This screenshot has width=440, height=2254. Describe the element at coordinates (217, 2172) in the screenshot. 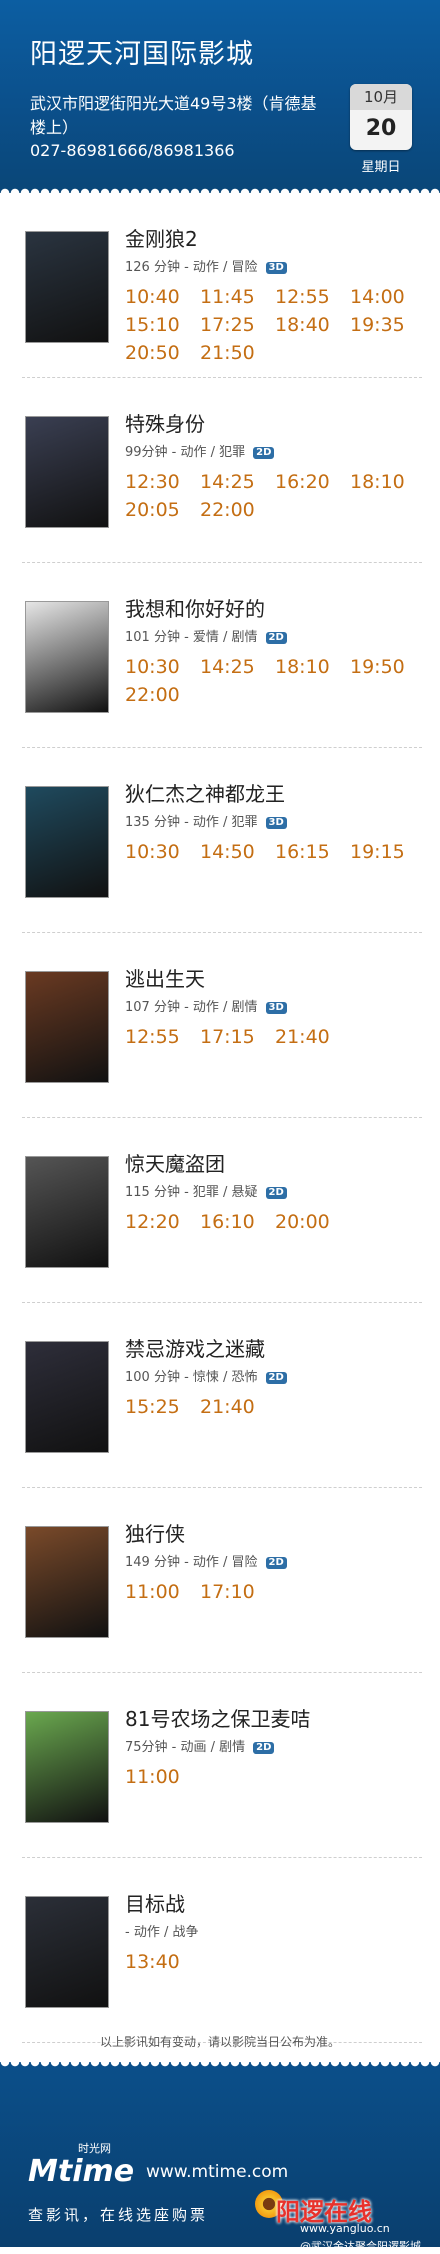

I see `mtime-url-link: www.mtime.com` at that location.